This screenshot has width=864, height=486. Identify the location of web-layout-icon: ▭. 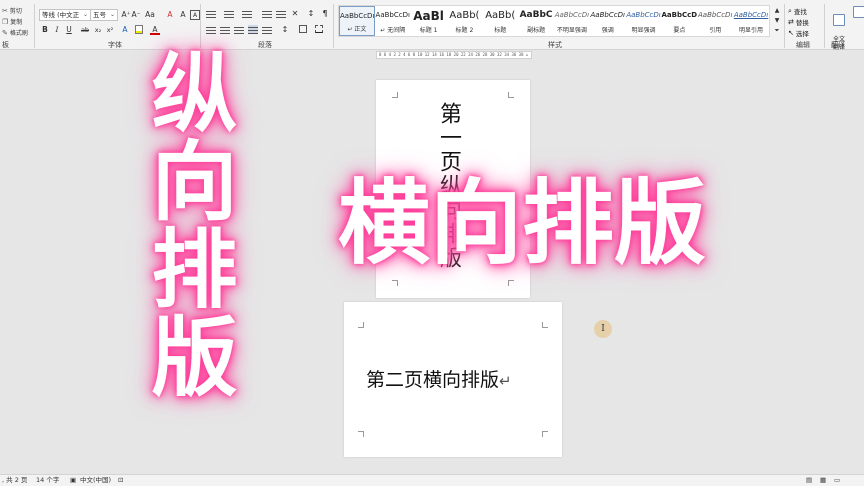
(837, 480).